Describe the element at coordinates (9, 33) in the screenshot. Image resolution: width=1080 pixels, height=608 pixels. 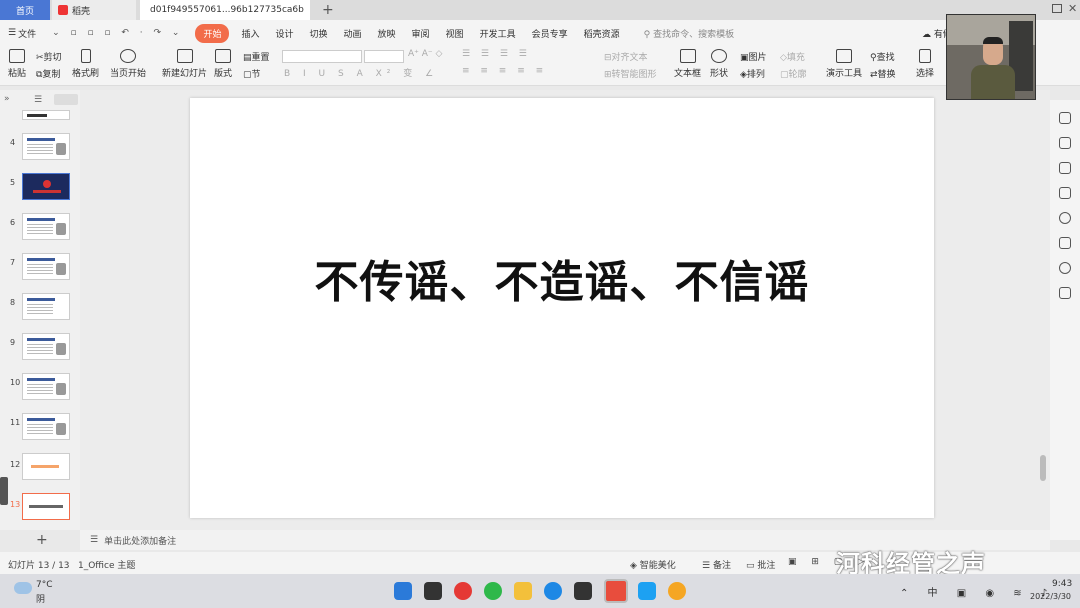
I see `hamburger-icon: ☰` at that location.